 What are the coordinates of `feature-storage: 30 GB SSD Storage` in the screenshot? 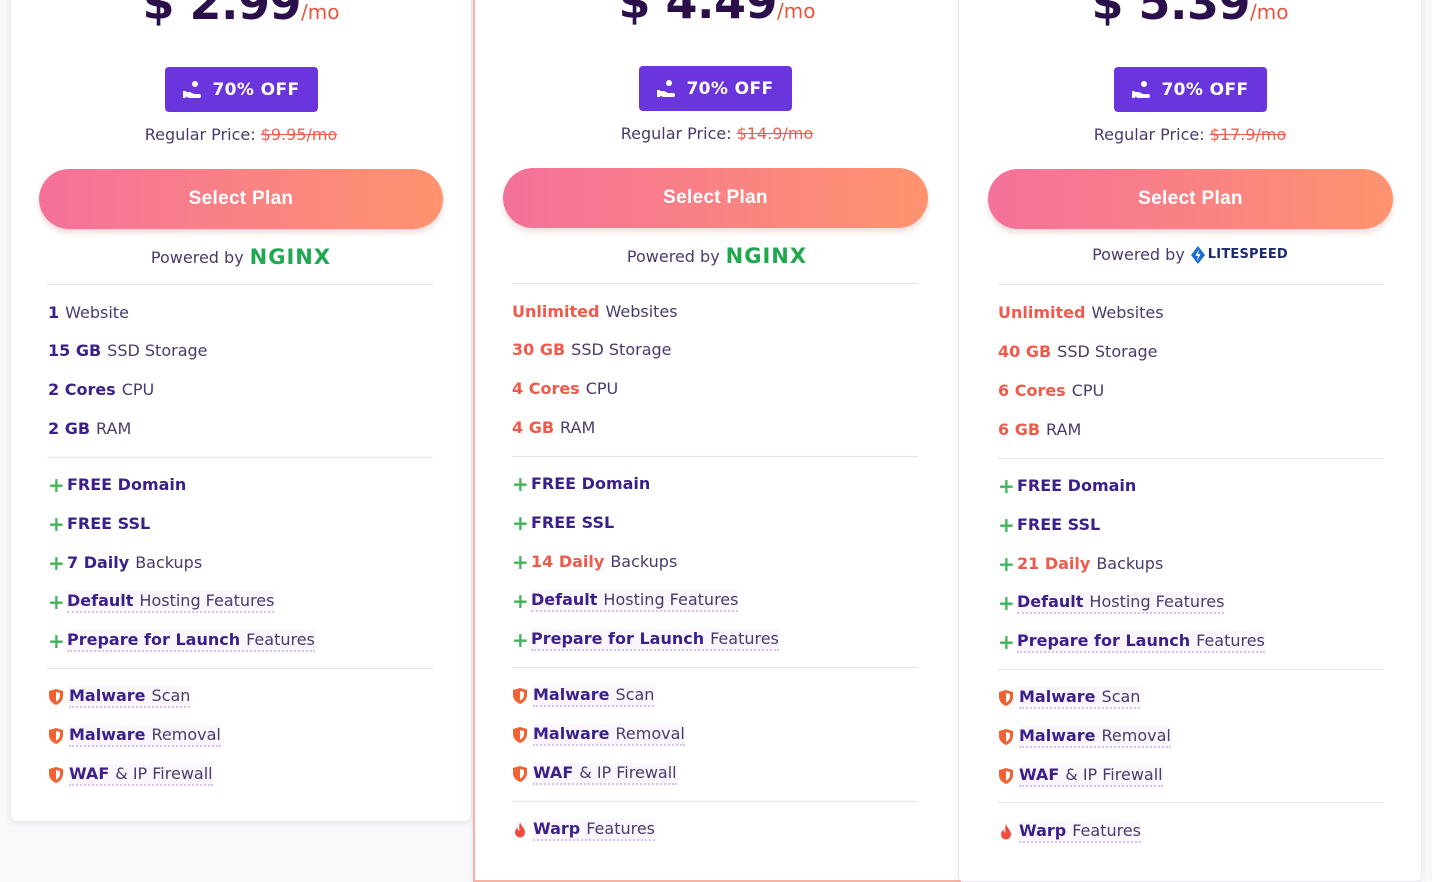 It's located at (592, 349).